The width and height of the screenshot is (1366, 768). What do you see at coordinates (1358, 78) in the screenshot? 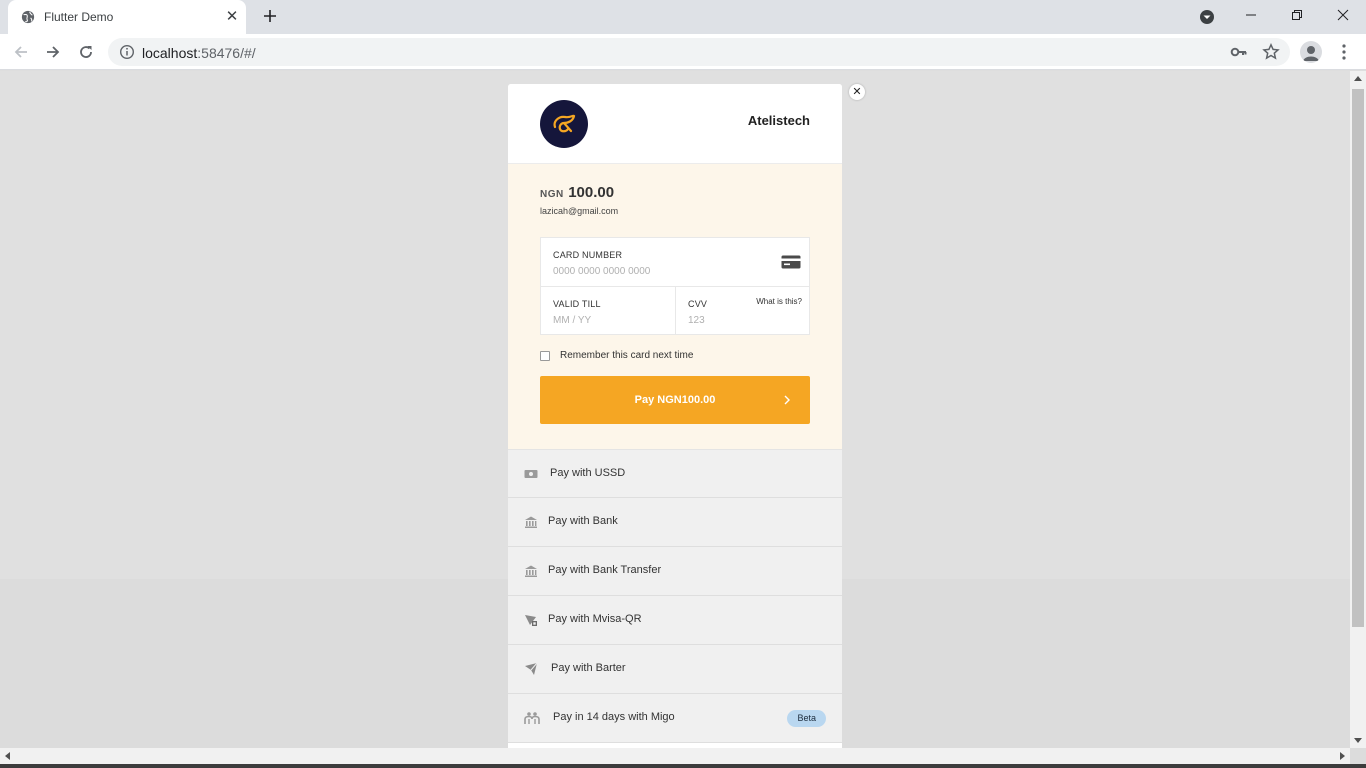
I see `scroll-up-arrow` at bounding box center [1358, 78].